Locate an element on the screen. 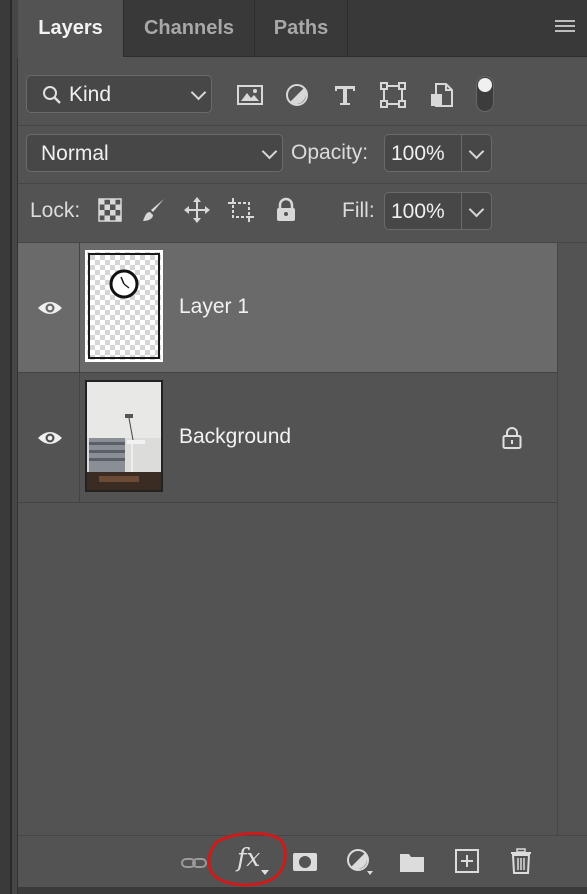  panel-left-edge is located at coordinates (5, 447).